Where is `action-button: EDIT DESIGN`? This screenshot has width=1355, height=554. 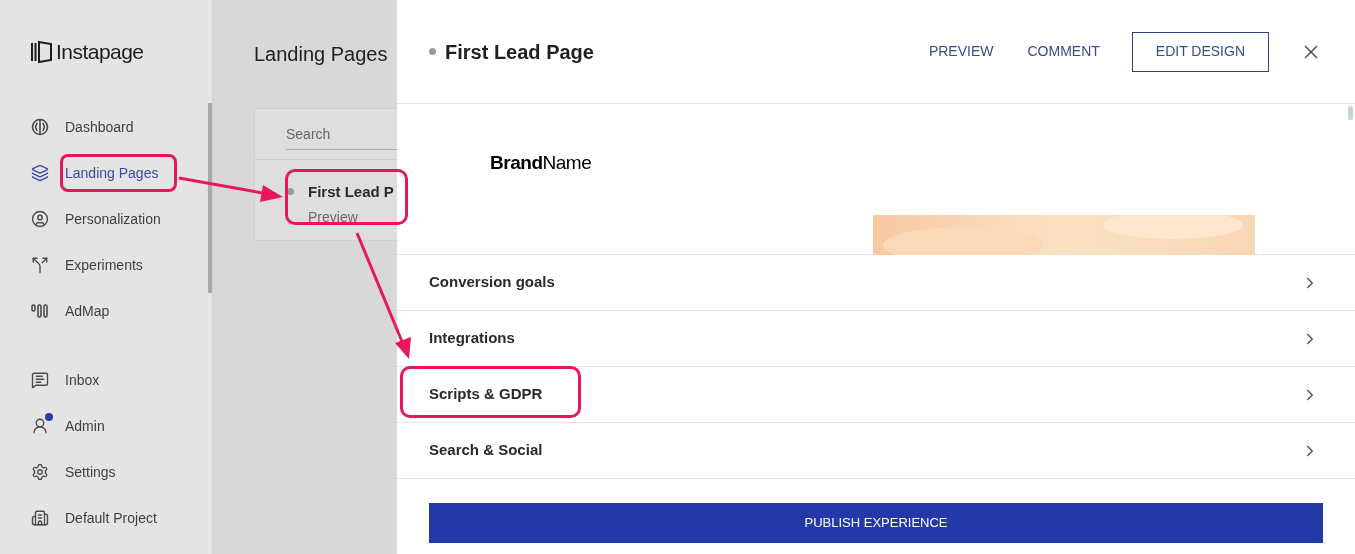
action-button: EDIT DESIGN is located at coordinates (1200, 51).